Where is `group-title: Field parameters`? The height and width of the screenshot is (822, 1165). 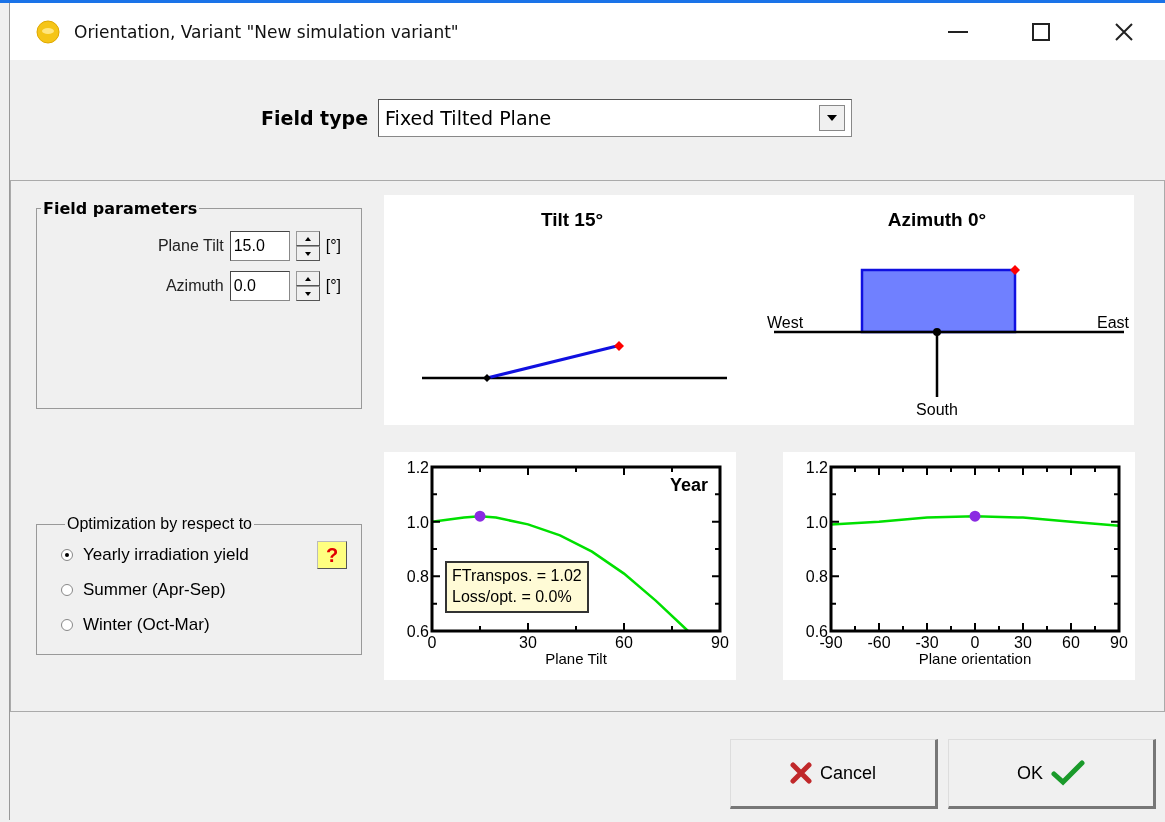
group-title: Field parameters is located at coordinates (120, 208).